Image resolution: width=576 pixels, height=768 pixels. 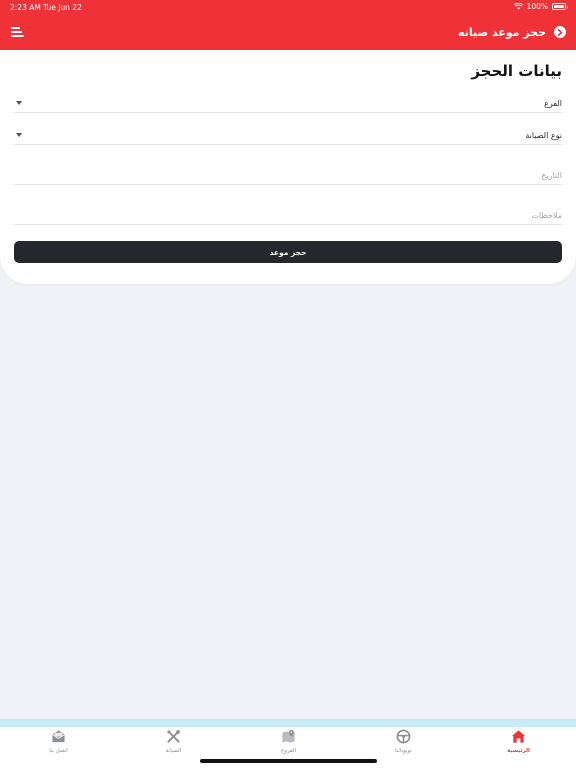 I want to click on tab-branches-label: الفروع, so click(x=288, y=751).